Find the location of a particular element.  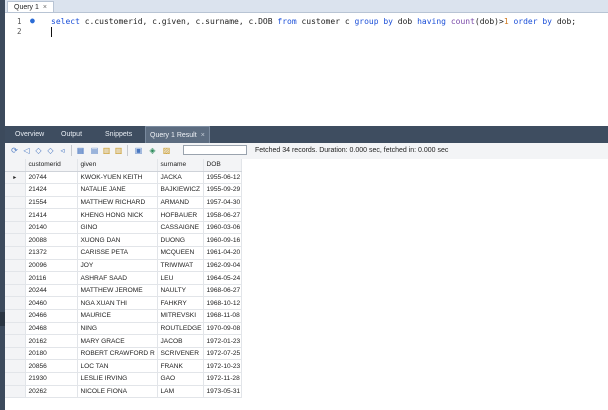

cell-customerid: 21372 is located at coordinates (51, 253).